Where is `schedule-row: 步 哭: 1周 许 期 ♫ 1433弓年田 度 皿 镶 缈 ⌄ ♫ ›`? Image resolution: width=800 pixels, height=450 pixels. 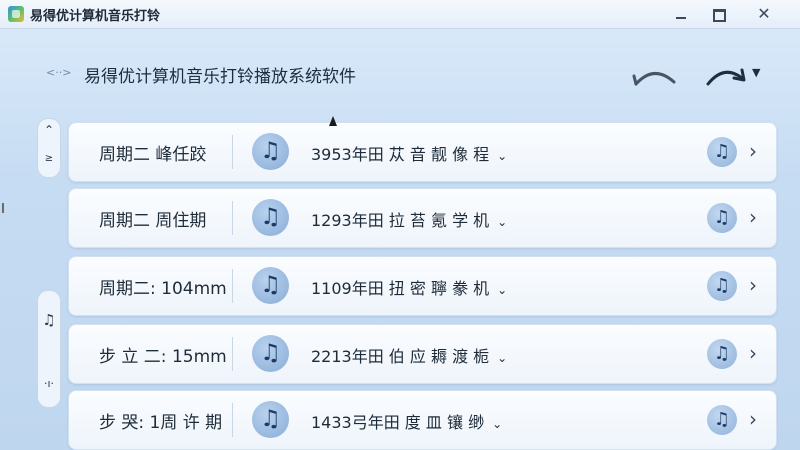 schedule-row: 步 哭: 1周 许 期 ♫ 1433弓年田 度 皿 镶 缈 ⌄ ♫ › is located at coordinates (422, 420).